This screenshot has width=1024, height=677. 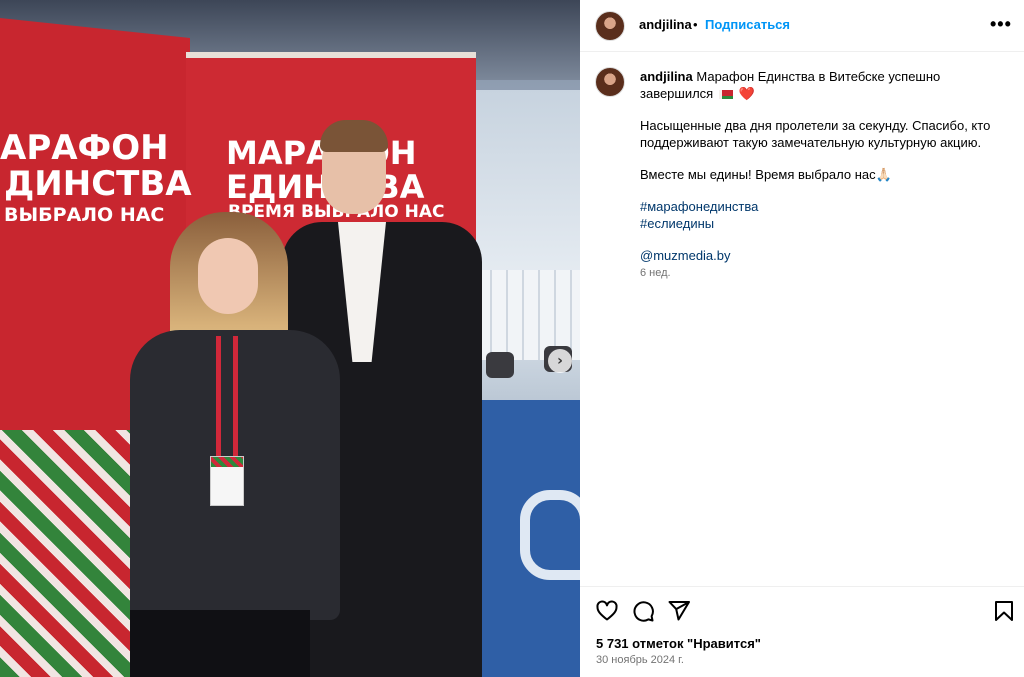 I want to click on caption-time-ago: 6 нед., so click(x=655, y=273).